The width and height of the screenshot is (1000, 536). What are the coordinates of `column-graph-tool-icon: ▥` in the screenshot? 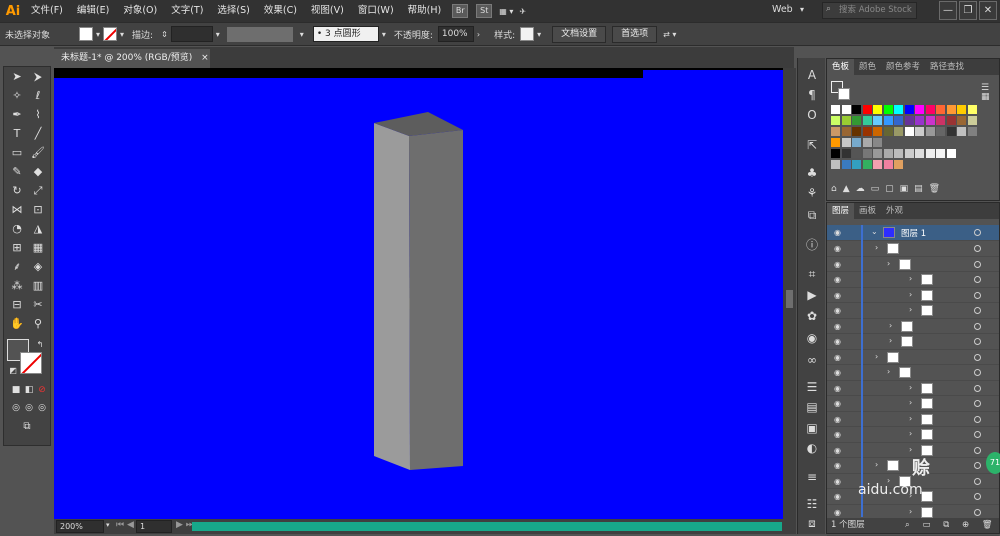 It's located at (38, 286).